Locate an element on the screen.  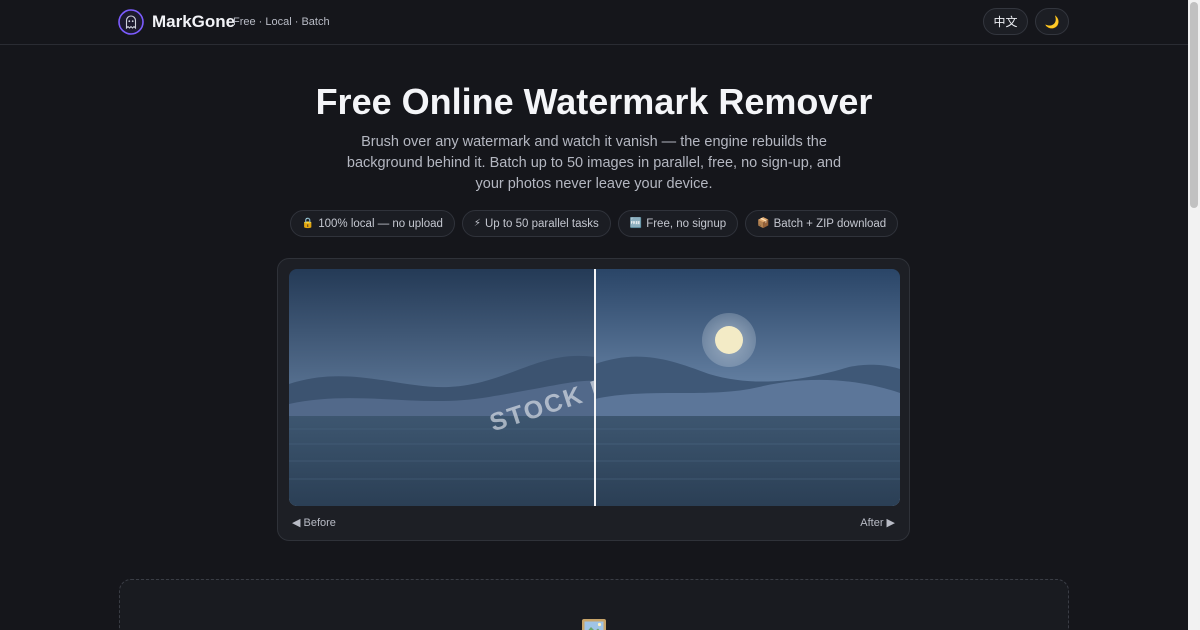
package-icon: 📦 is located at coordinates (763, 223).